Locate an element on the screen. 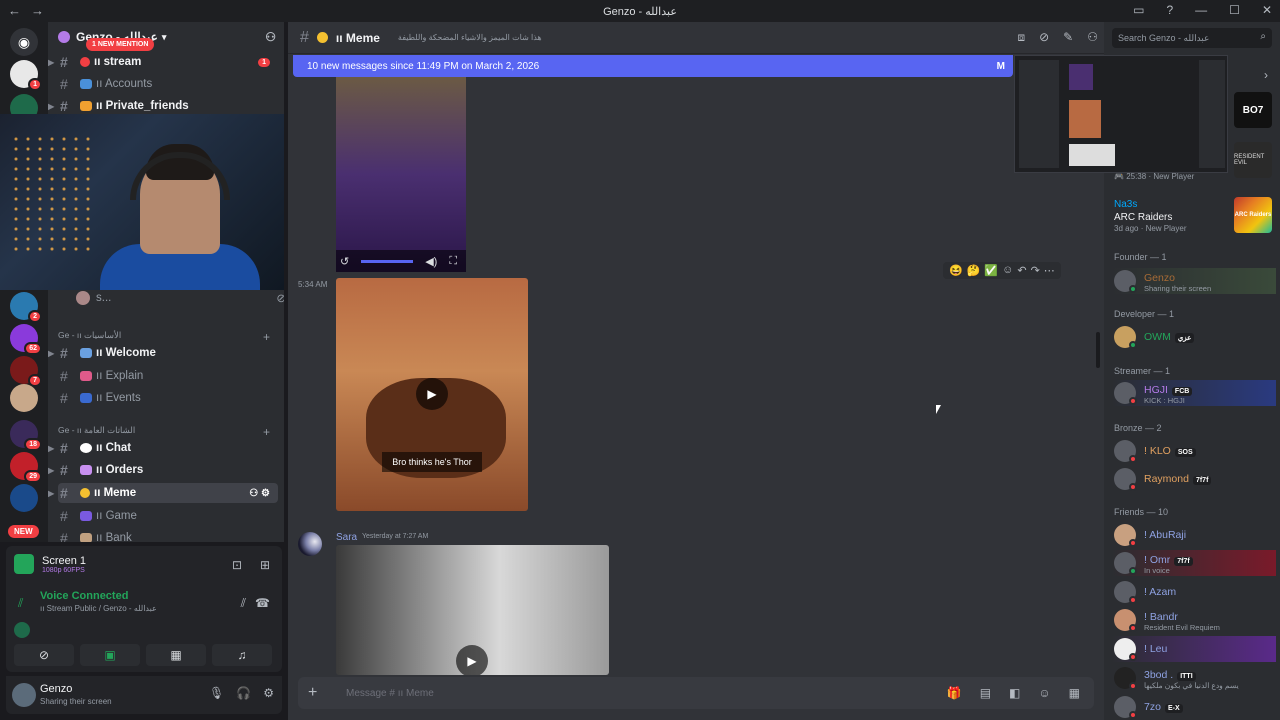 The height and width of the screenshot is (720, 1280). video-attachment is located at coordinates (401, 174).